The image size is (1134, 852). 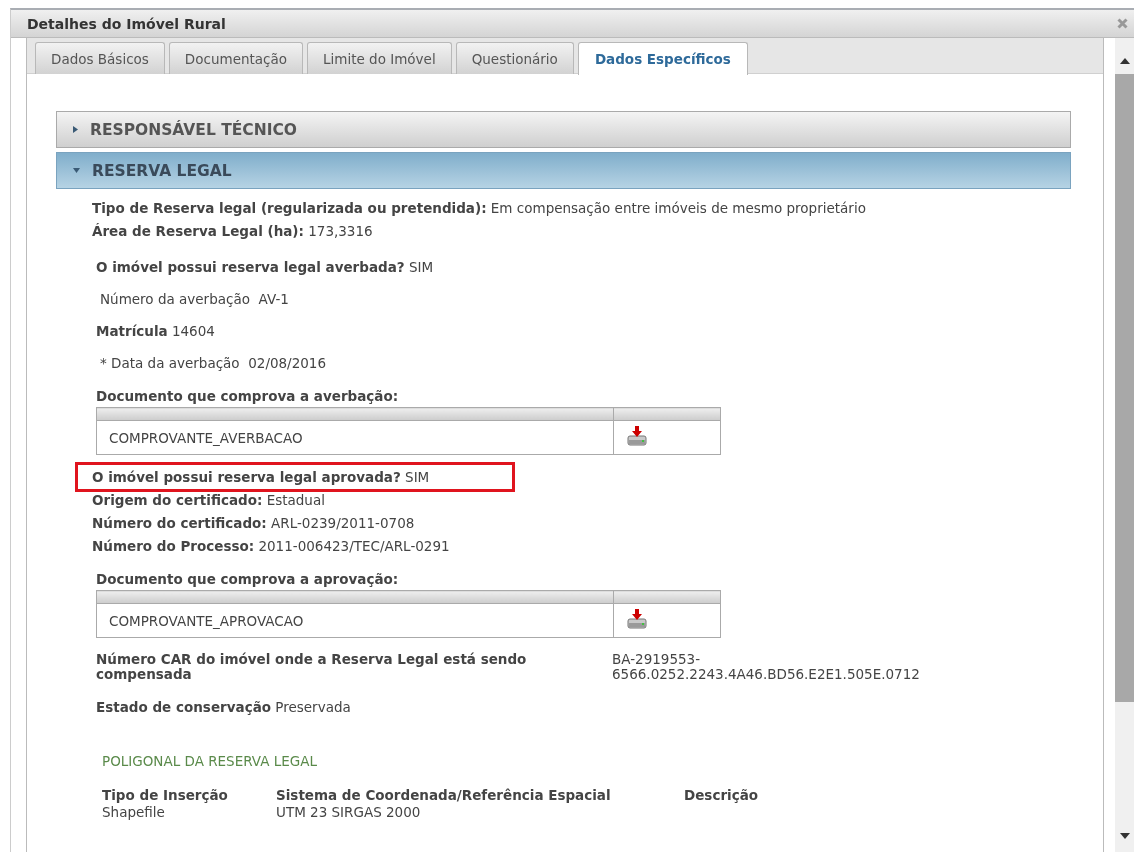 What do you see at coordinates (170, 363) in the screenshot?
I see `field-label: * Data da averbação` at bounding box center [170, 363].